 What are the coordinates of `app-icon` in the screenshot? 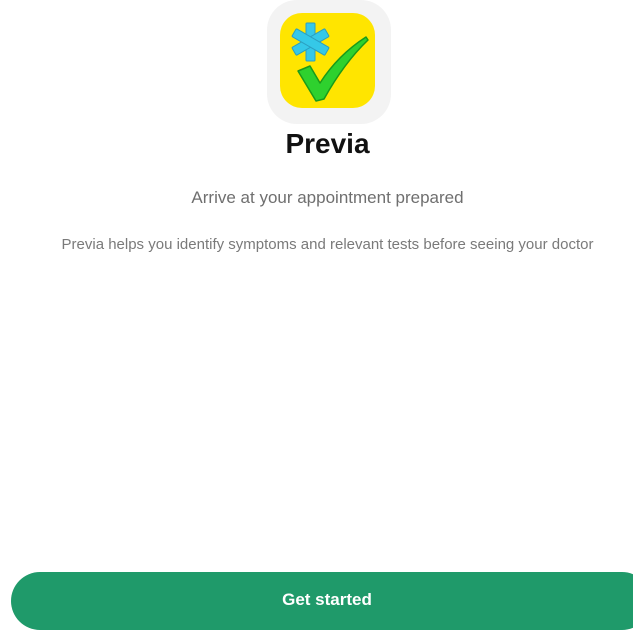 It's located at (327, 60).